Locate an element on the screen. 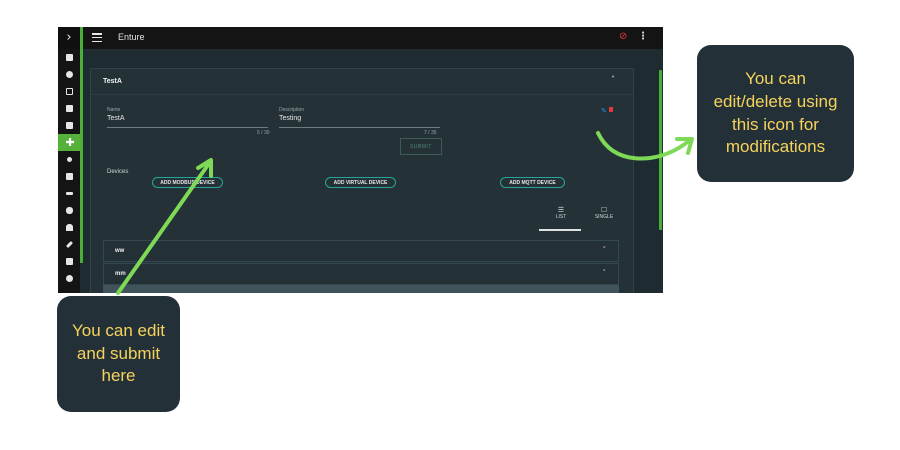 The height and width of the screenshot is (450, 900). arrow-to-form-fields is located at coordinates (164, 226).